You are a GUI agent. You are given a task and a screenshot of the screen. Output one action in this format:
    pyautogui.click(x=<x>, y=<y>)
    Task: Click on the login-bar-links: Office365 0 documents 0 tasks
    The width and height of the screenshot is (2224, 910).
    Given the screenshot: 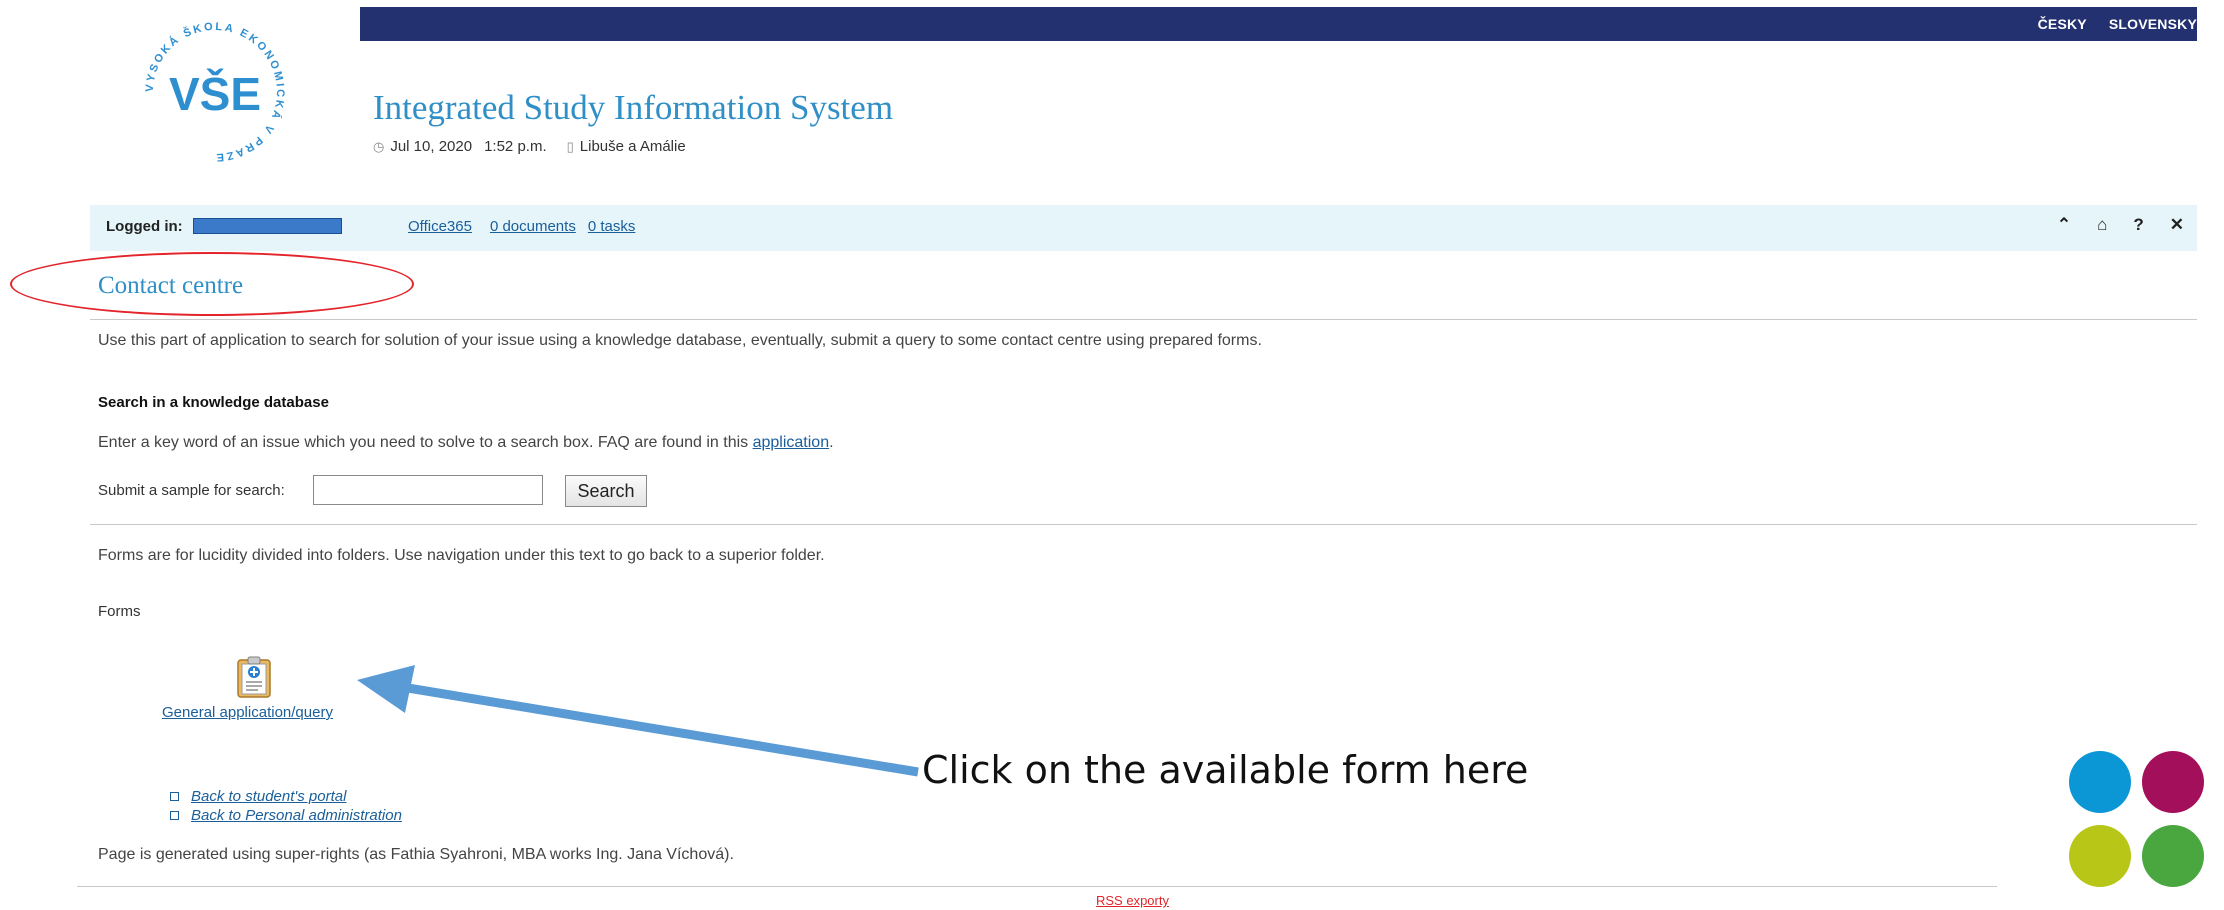 What is the action you would take?
    pyautogui.click(x=521, y=226)
    